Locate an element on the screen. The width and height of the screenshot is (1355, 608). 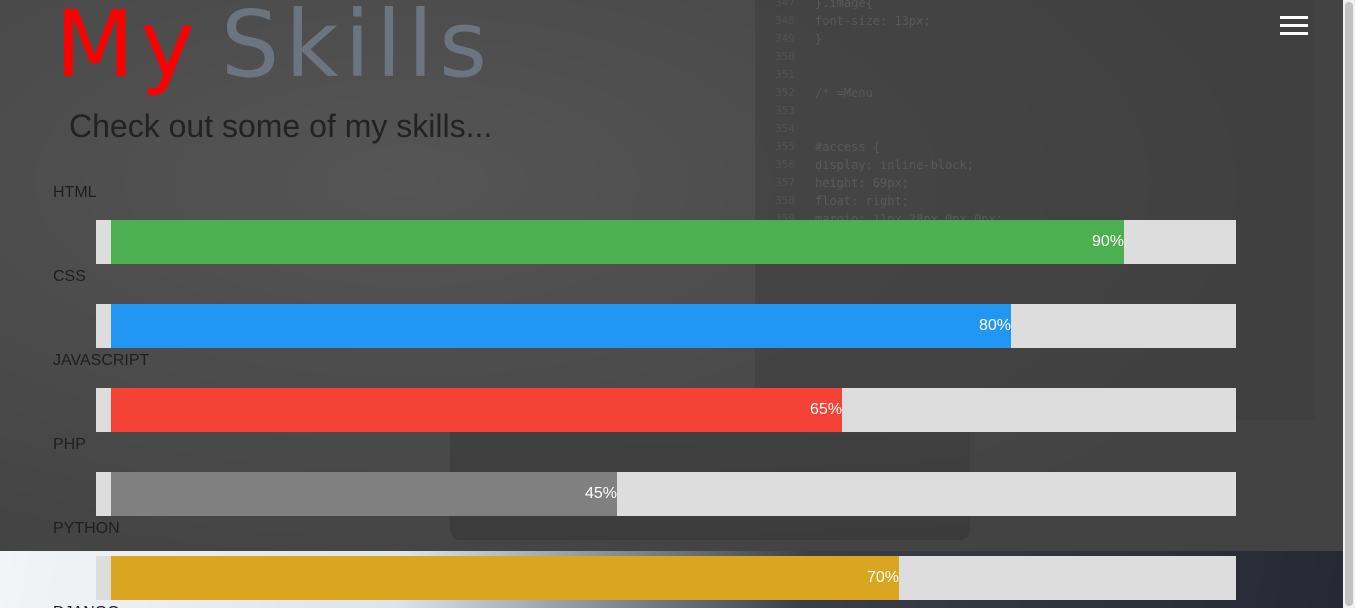
skill-label: JAVASCRIPT is located at coordinates (101, 360).